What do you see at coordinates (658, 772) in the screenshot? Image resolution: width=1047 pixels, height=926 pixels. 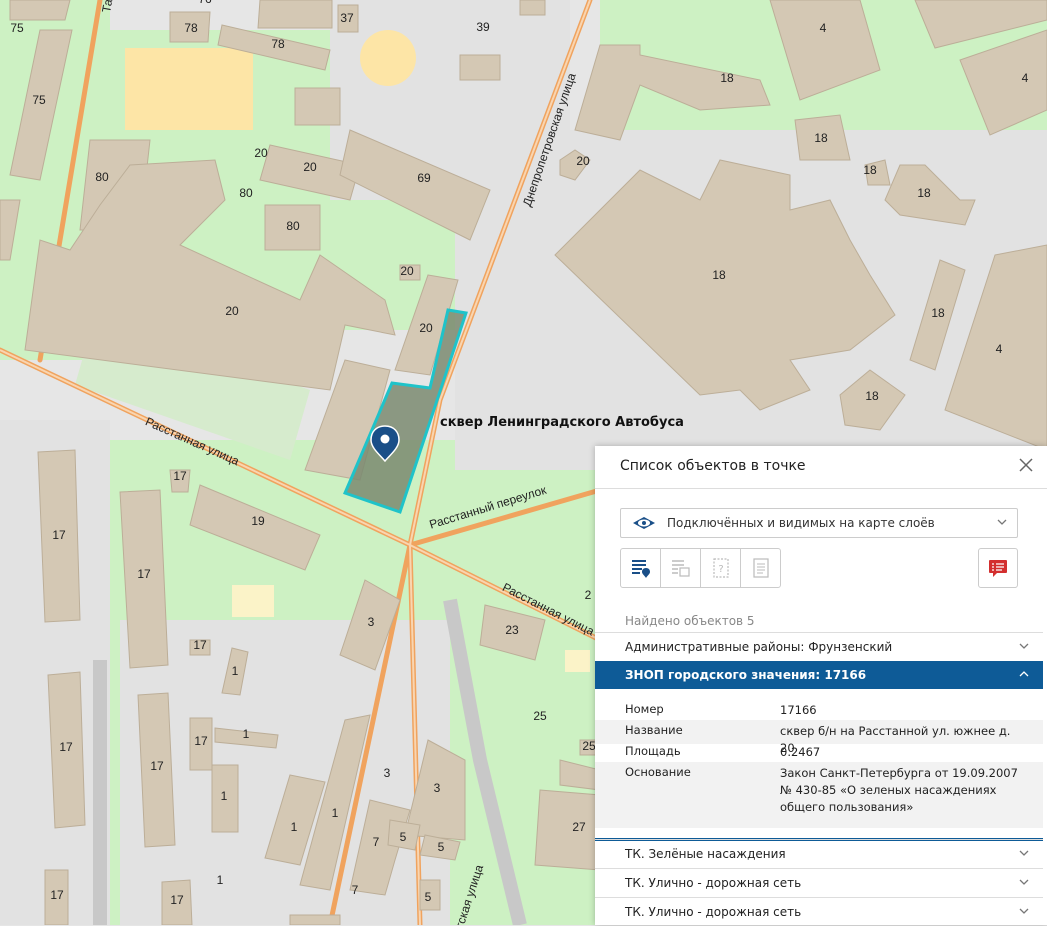 I see `detail-key: Основание` at bounding box center [658, 772].